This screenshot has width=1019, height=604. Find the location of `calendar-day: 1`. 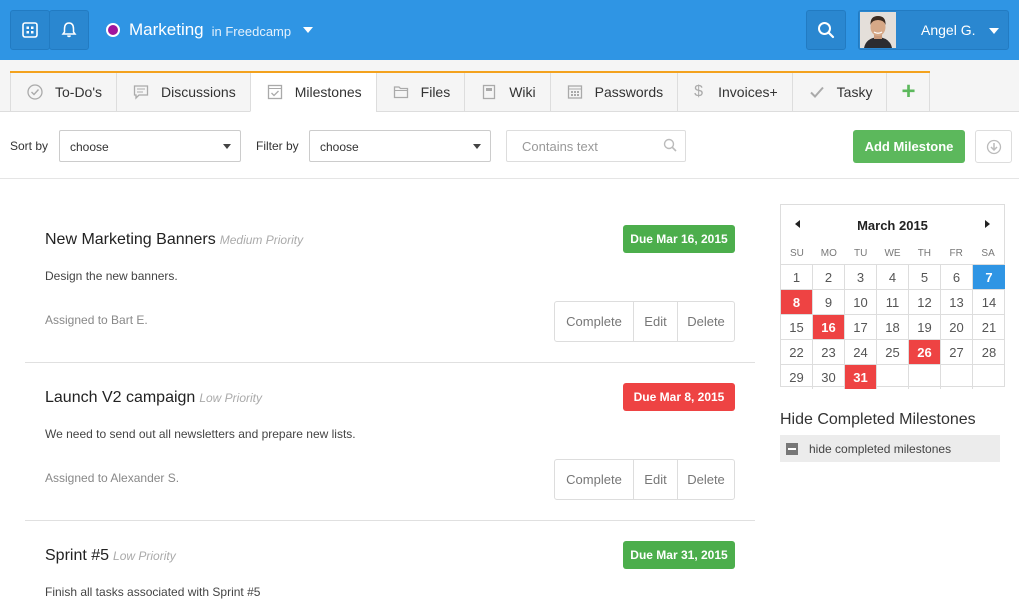

calendar-day: 1 is located at coordinates (797, 276).